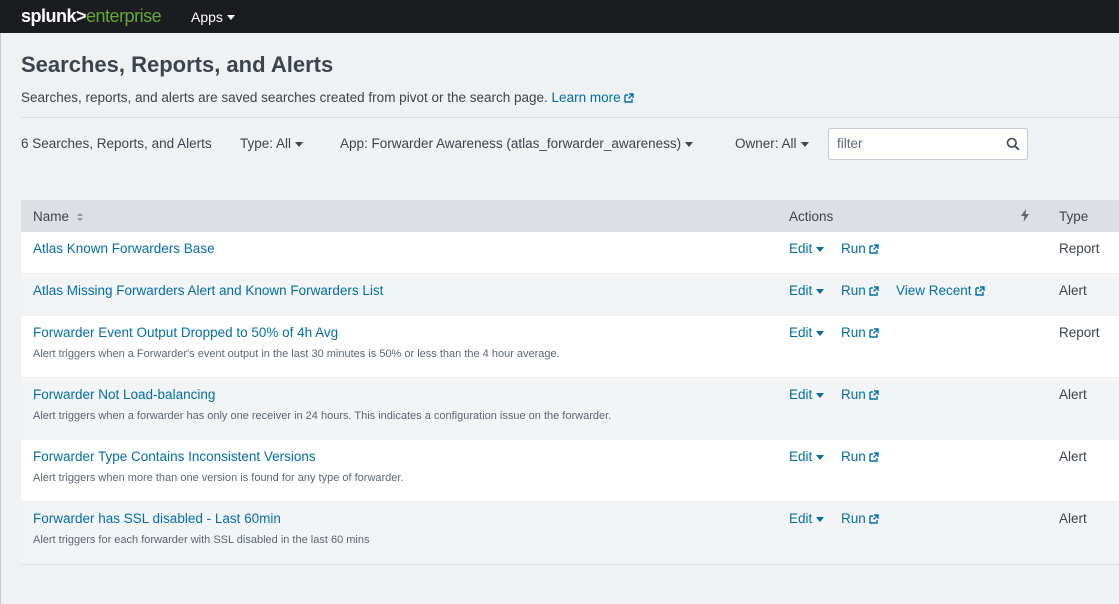  Describe the element at coordinates (570, 117) in the screenshot. I see `divider` at that location.